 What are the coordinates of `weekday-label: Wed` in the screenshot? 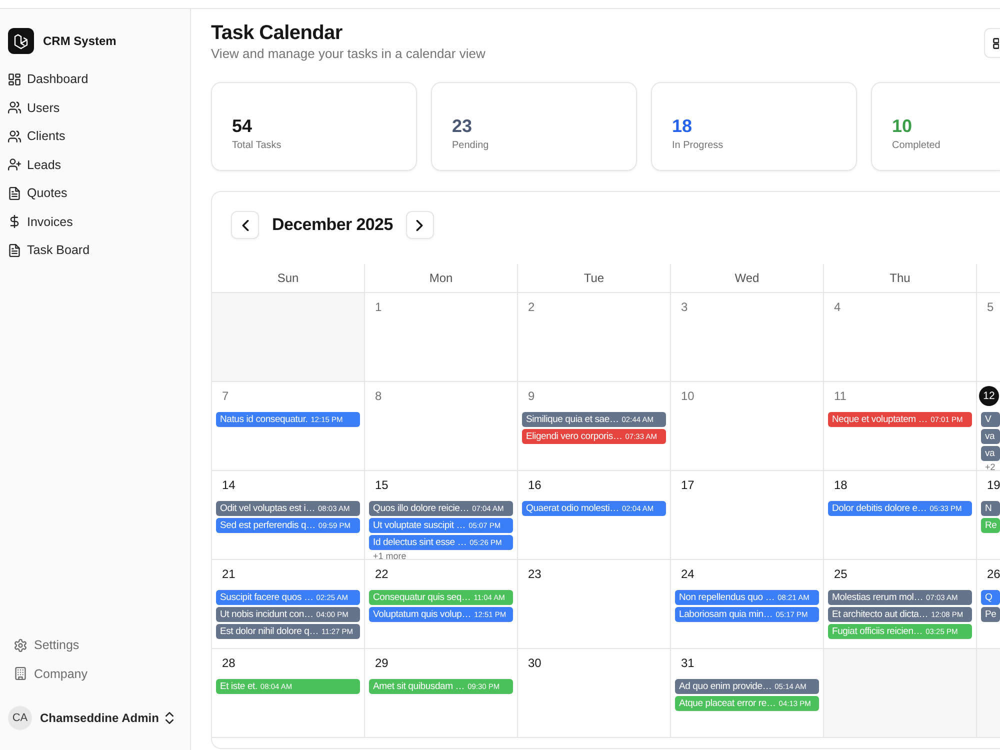 It's located at (747, 278).